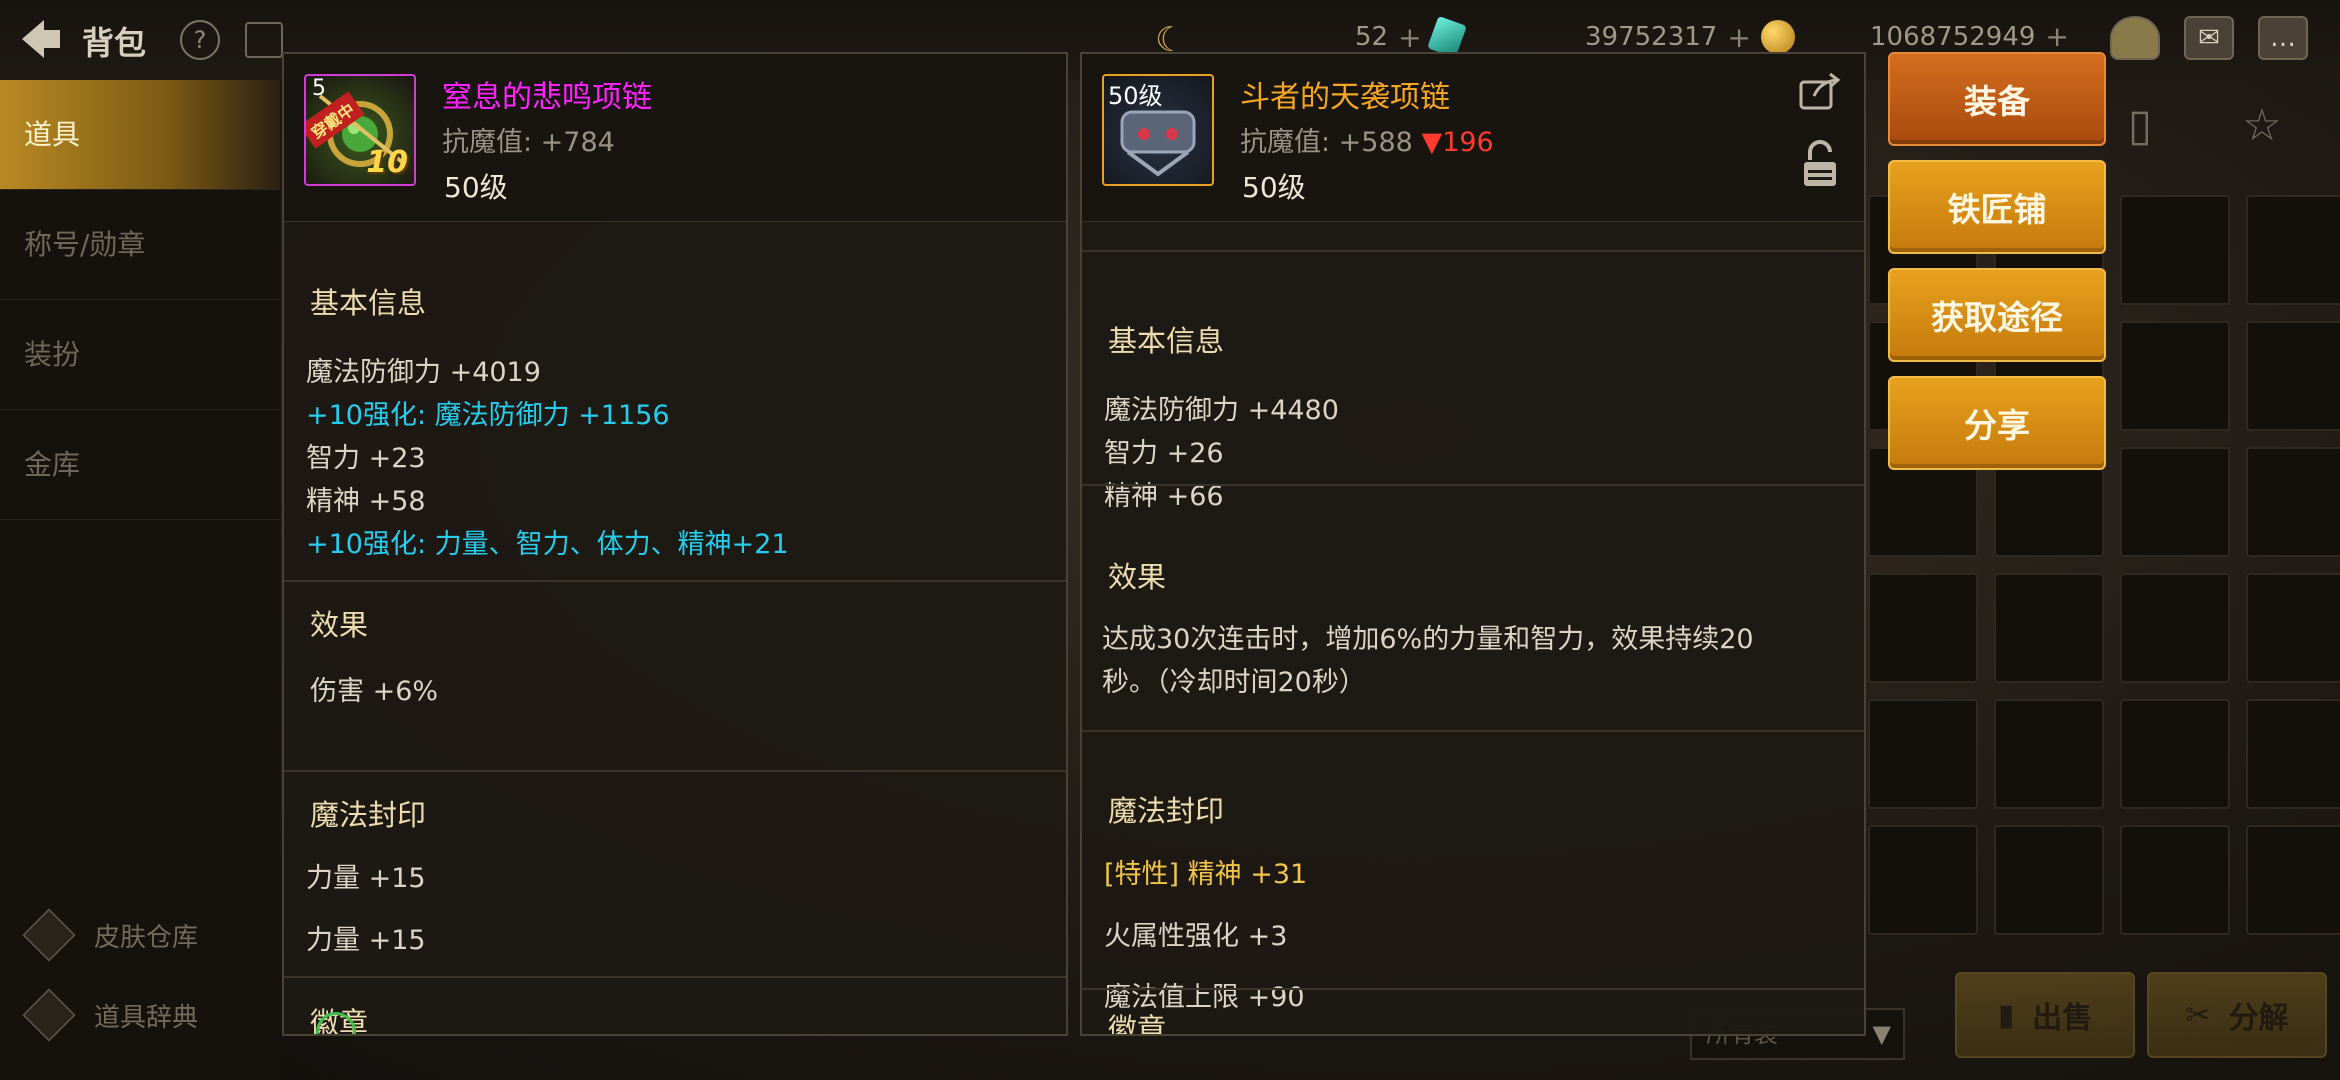 The image size is (2340, 1080). Describe the element at coordinates (2135, 38) in the screenshot. I see `bag-icon` at that location.